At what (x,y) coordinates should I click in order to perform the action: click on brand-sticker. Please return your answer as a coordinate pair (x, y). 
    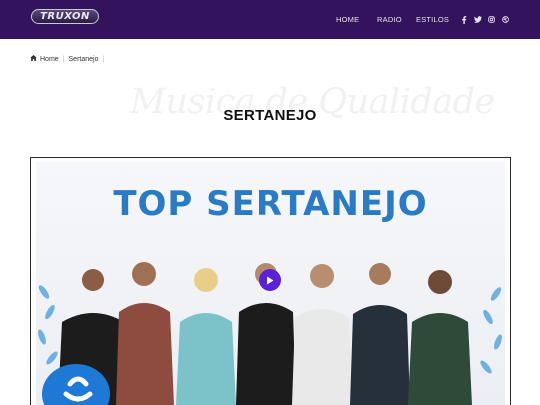
    Looking at the image, I should click on (76, 384).